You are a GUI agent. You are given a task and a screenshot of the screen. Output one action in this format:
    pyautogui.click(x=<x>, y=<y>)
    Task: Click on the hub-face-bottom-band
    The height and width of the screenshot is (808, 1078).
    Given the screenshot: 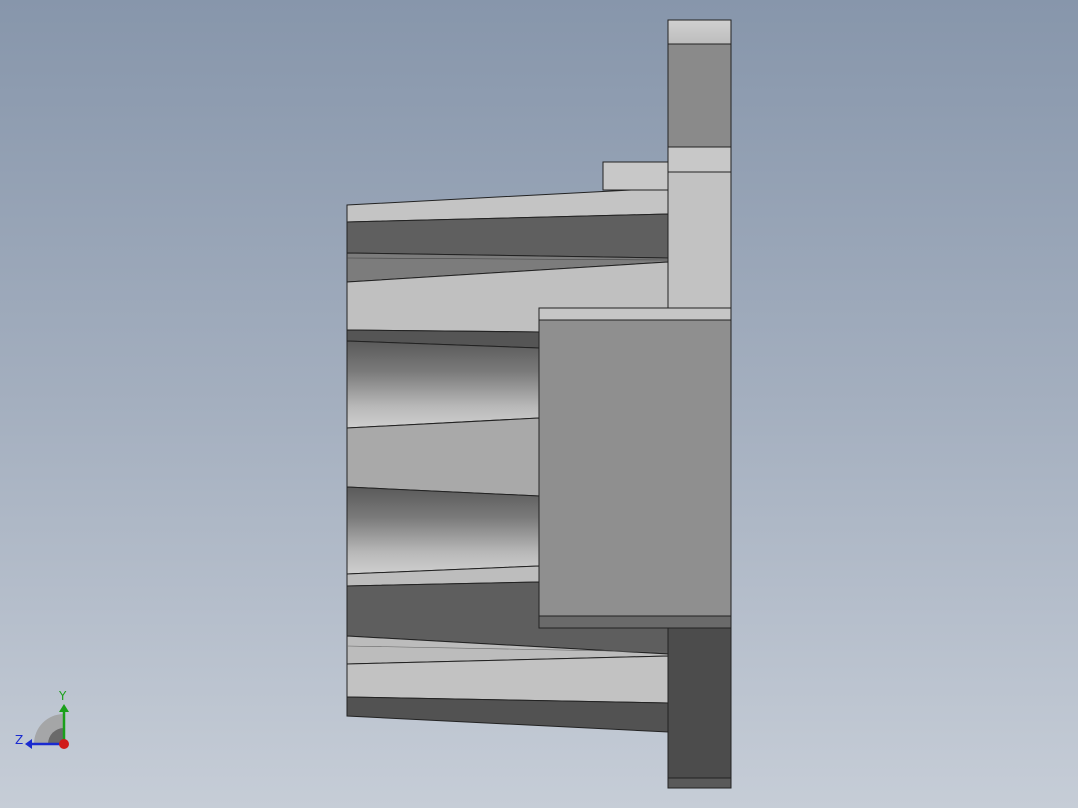 What is the action you would take?
    pyautogui.click(x=635, y=622)
    